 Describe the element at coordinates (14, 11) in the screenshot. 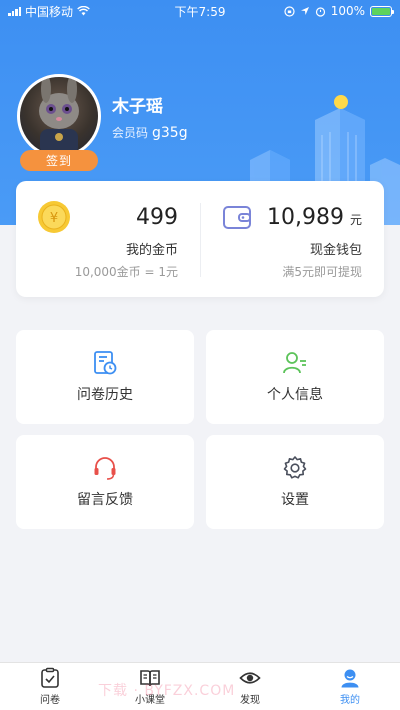

I see `signal-icon` at that location.